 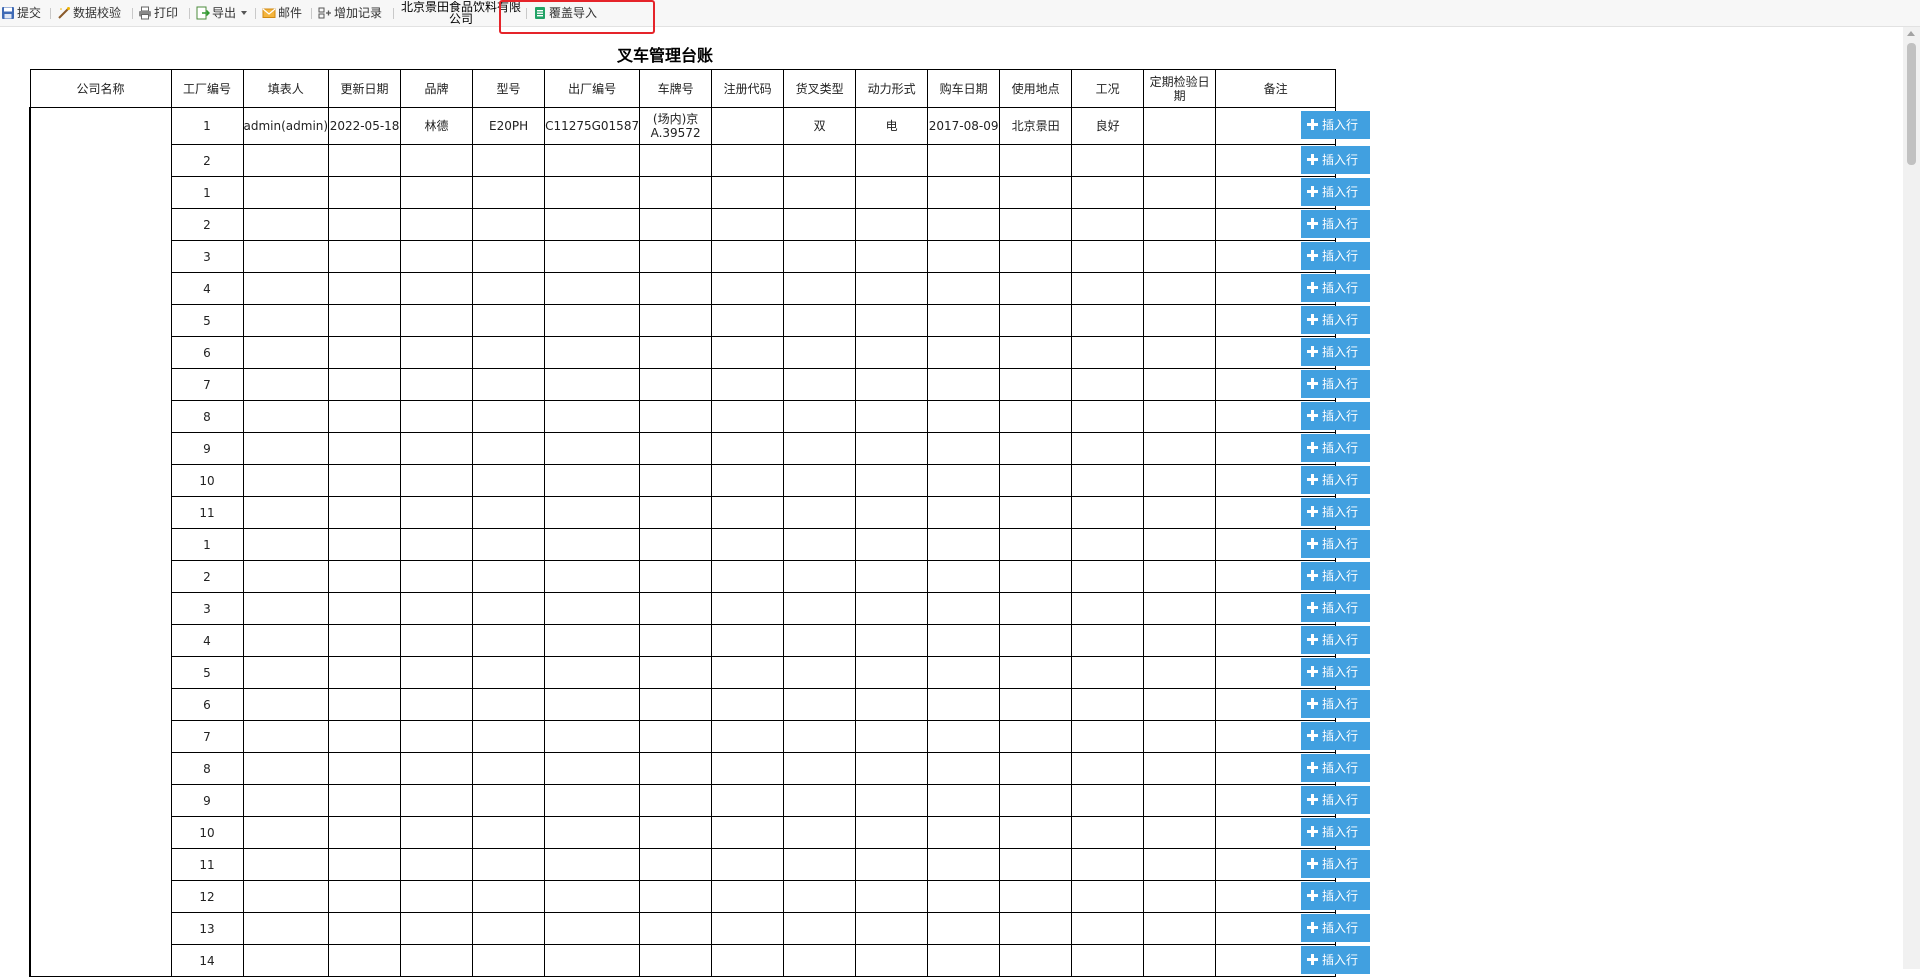 I want to click on export-dropdown: 导出, so click(x=222, y=13).